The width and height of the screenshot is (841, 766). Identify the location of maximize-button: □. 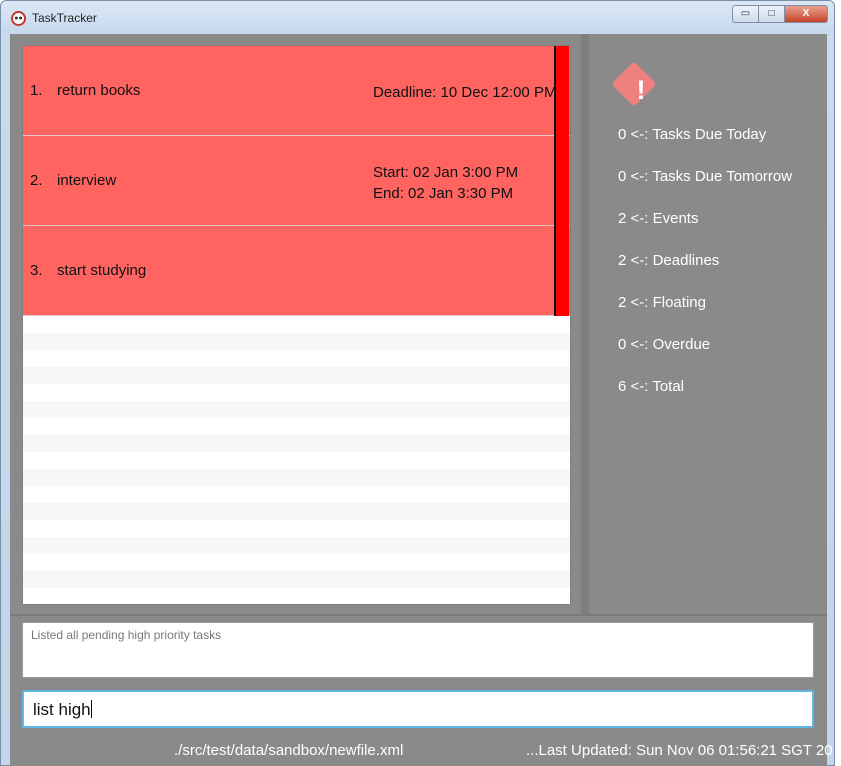
(771, 14).